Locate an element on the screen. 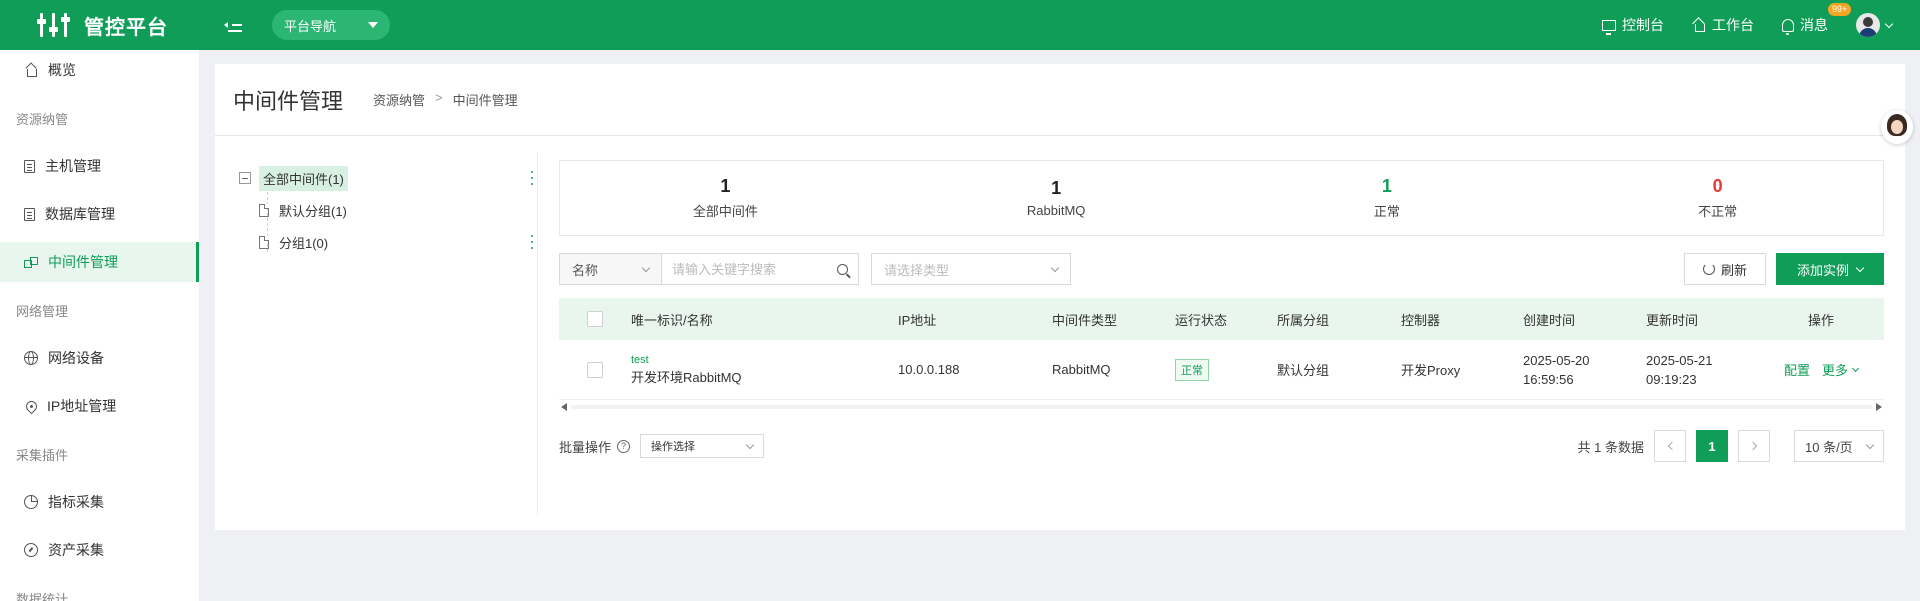 The width and height of the screenshot is (1920, 601). page-size-select: 10 条/页 is located at coordinates (1839, 446).